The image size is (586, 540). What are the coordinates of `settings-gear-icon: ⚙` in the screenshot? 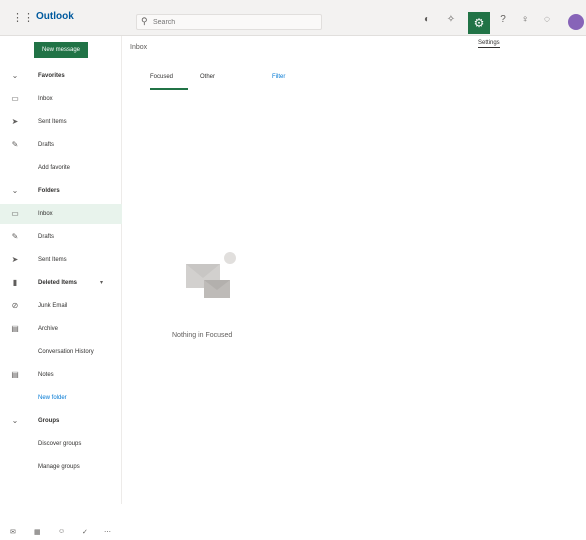 It's located at (479, 23).